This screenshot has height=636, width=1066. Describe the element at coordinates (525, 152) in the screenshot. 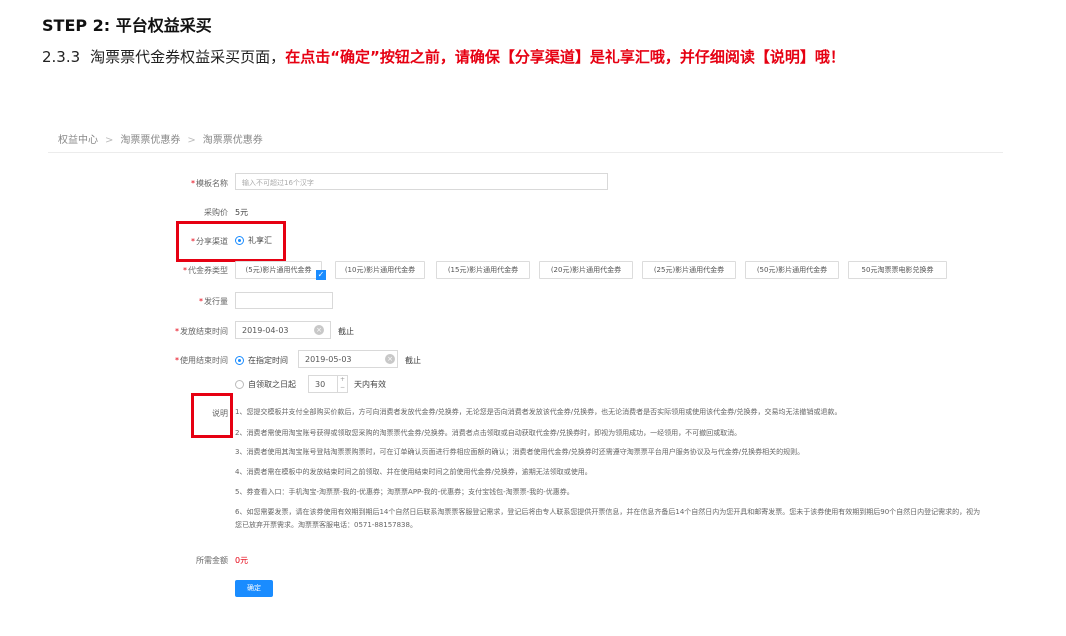

I see `divider` at that location.